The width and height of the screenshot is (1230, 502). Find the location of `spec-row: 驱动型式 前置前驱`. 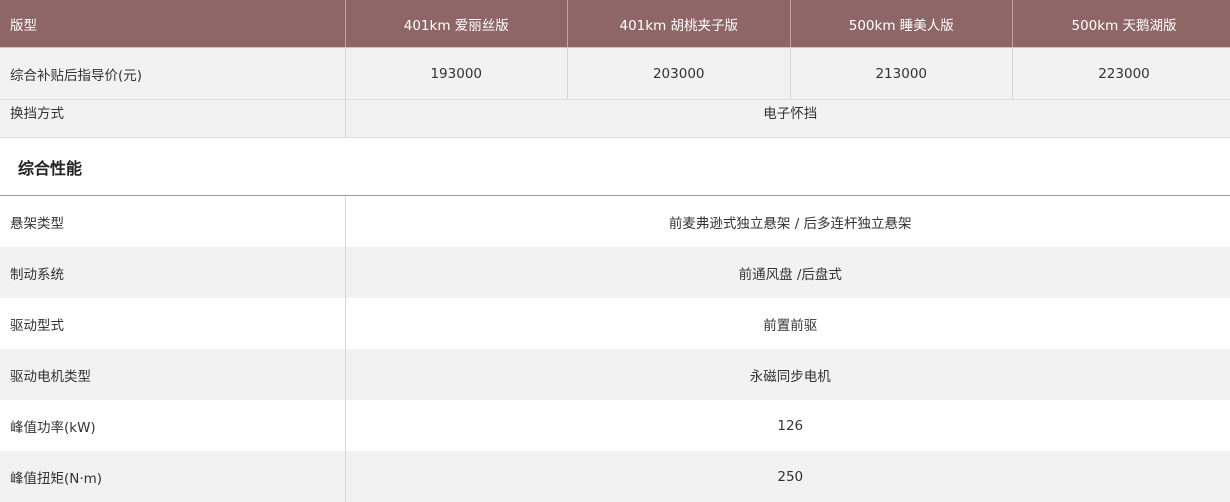

spec-row: 驱动型式 前置前驱 is located at coordinates (615, 323).